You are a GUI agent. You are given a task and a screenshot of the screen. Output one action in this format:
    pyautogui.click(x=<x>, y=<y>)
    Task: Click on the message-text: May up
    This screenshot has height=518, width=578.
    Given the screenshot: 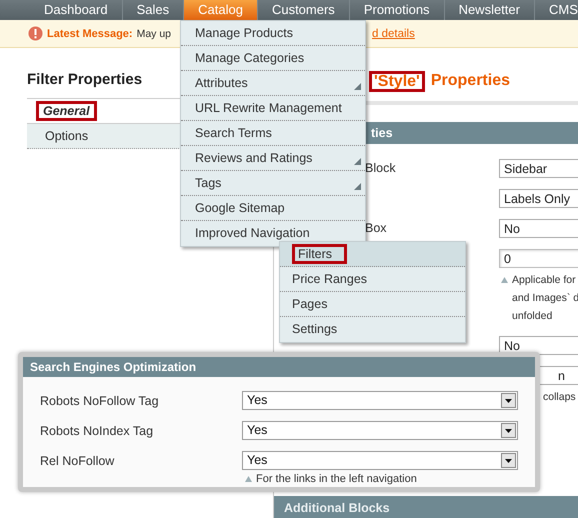 What is the action you would take?
    pyautogui.click(x=154, y=34)
    